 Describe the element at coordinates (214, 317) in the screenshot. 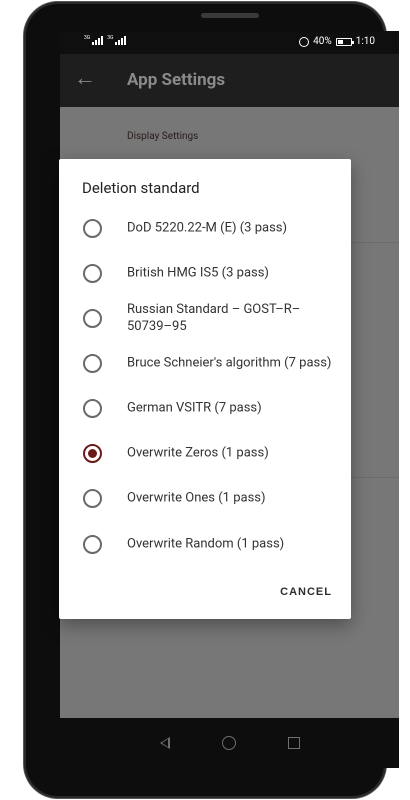

I see `option-label: Russian Standard – GOST–R–50739–95` at that location.